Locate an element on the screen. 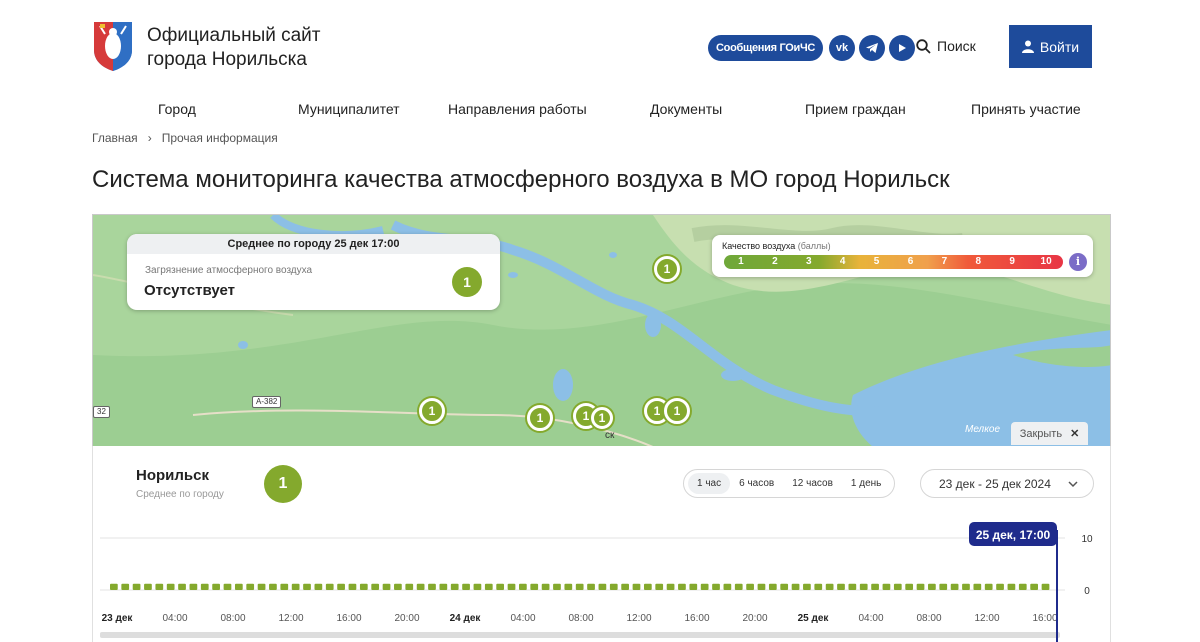  telegram-icon is located at coordinates (872, 48).